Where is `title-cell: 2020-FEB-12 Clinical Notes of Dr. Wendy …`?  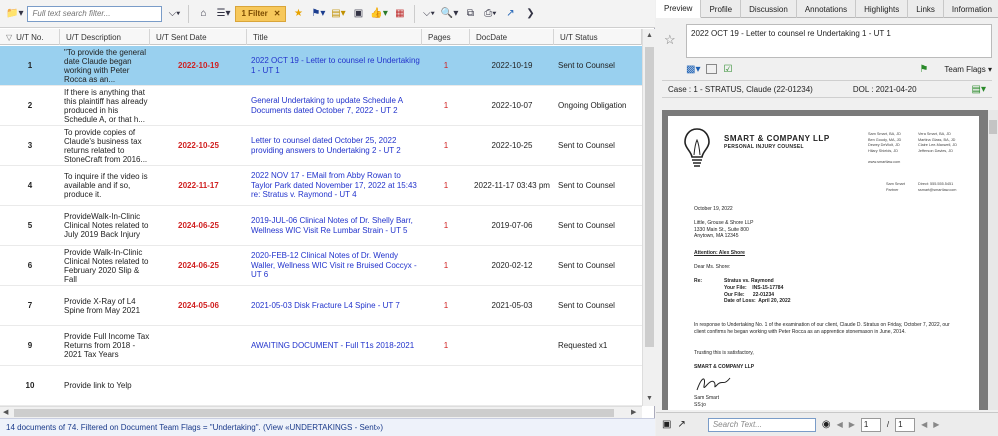 title-cell: 2020-FEB-12 Clinical Notes of Dr. Wendy … is located at coordinates (334, 265).